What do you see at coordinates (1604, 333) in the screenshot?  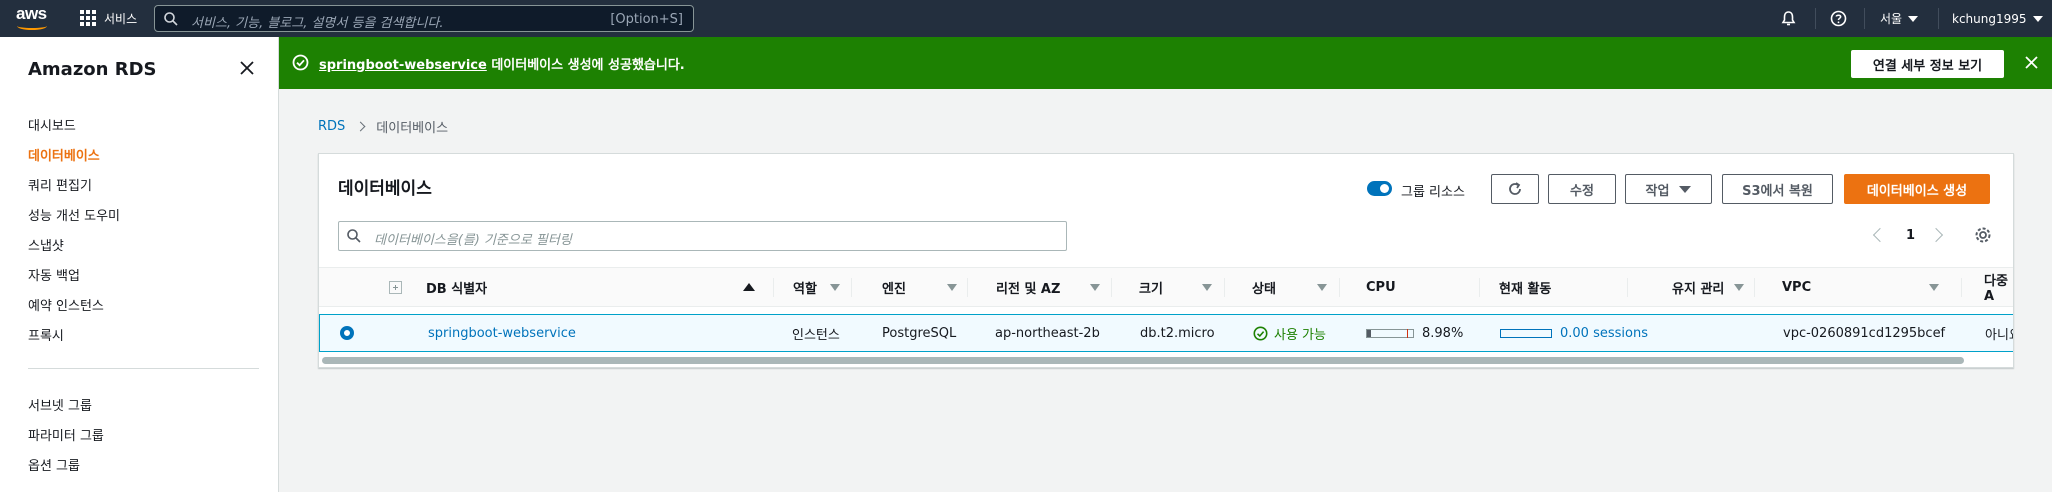 I see `sessions-link: 0.00 sessions` at bounding box center [1604, 333].